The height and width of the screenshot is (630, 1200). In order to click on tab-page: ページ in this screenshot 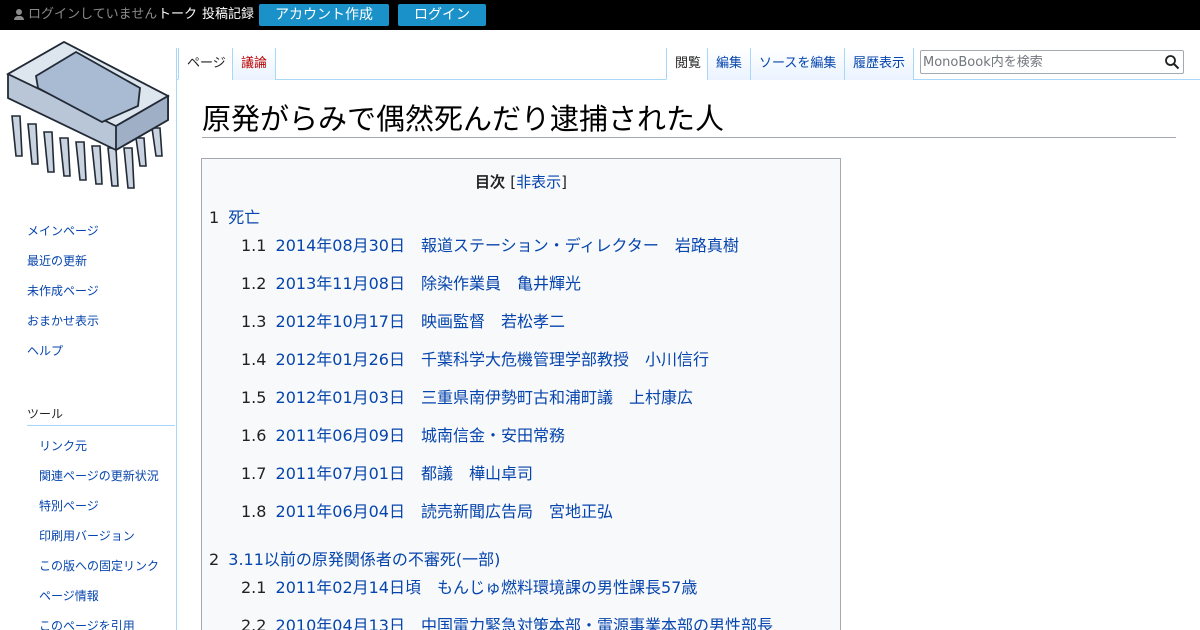, I will do `click(206, 64)`.